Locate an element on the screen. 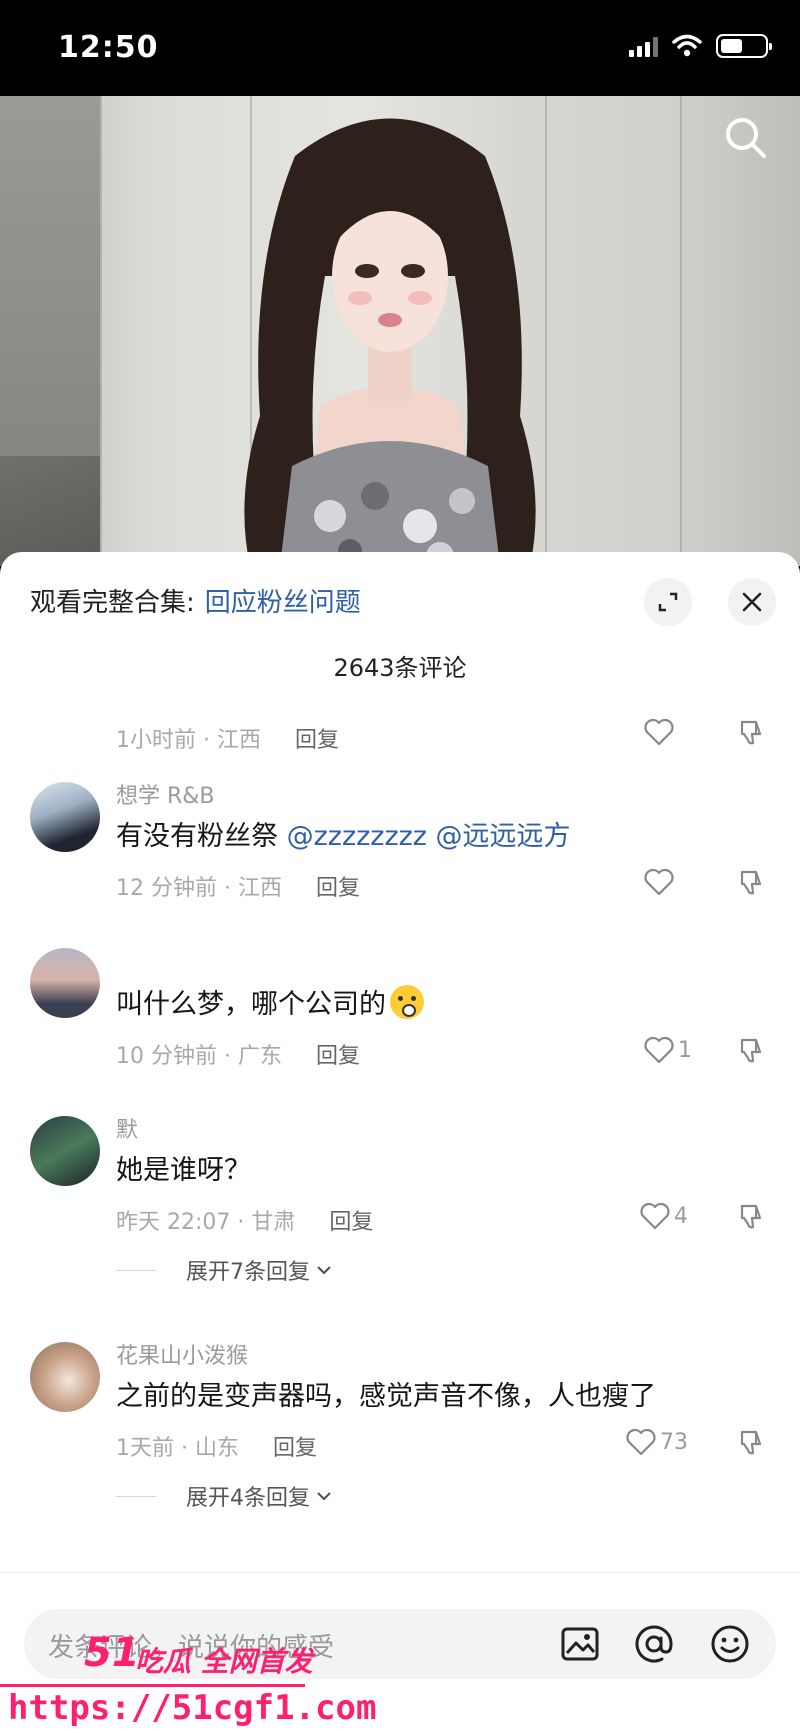 The width and height of the screenshot is (800, 1733). status-bar: 12:50 is located at coordinates (400, 48).